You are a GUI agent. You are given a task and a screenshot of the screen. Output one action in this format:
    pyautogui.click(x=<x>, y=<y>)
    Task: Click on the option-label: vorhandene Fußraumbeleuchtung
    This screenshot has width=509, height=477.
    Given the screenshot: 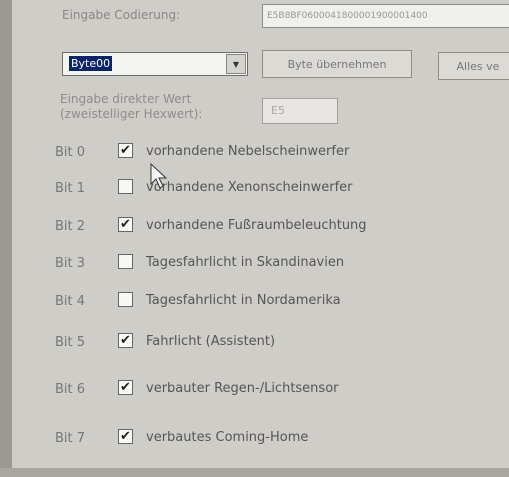 What is the action you would take?
    pyautogui.click(x=256, y=225)
    